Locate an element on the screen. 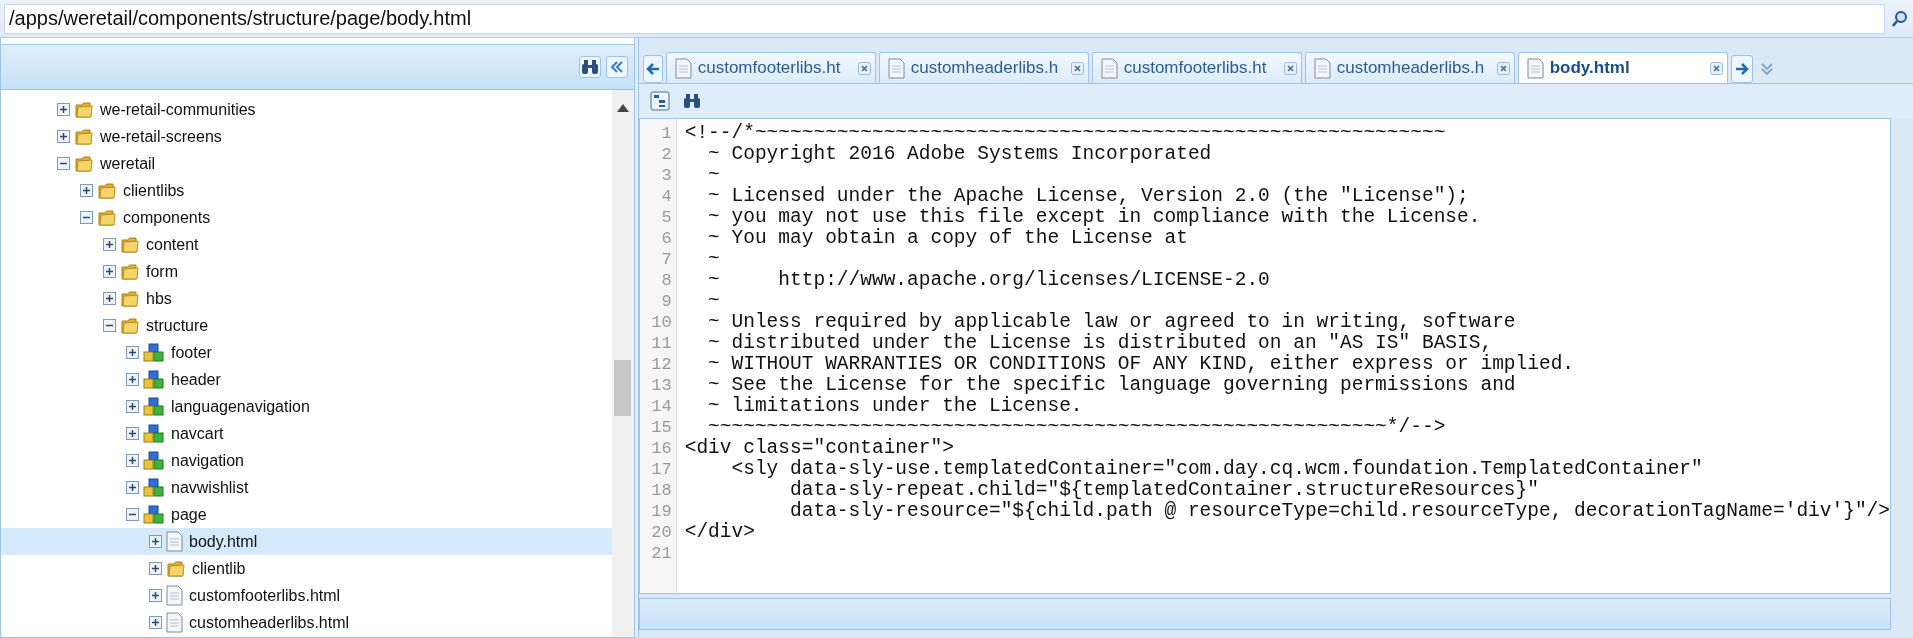 This screenshot has width=1913, height=638. line-number: 20 is located at coordinates (661, 532).